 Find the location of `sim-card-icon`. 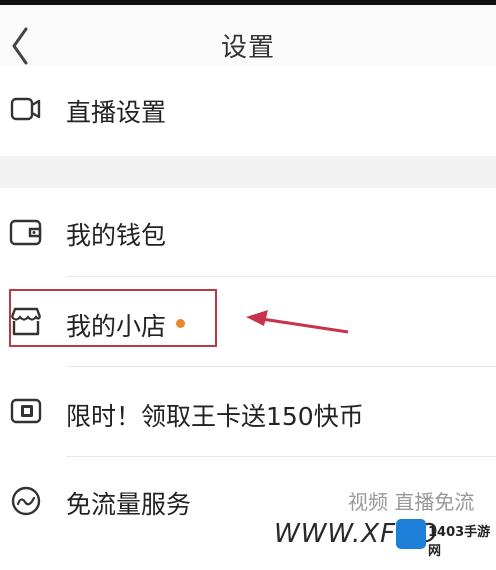

sim-card-icon is located at coordinates (26, 411).